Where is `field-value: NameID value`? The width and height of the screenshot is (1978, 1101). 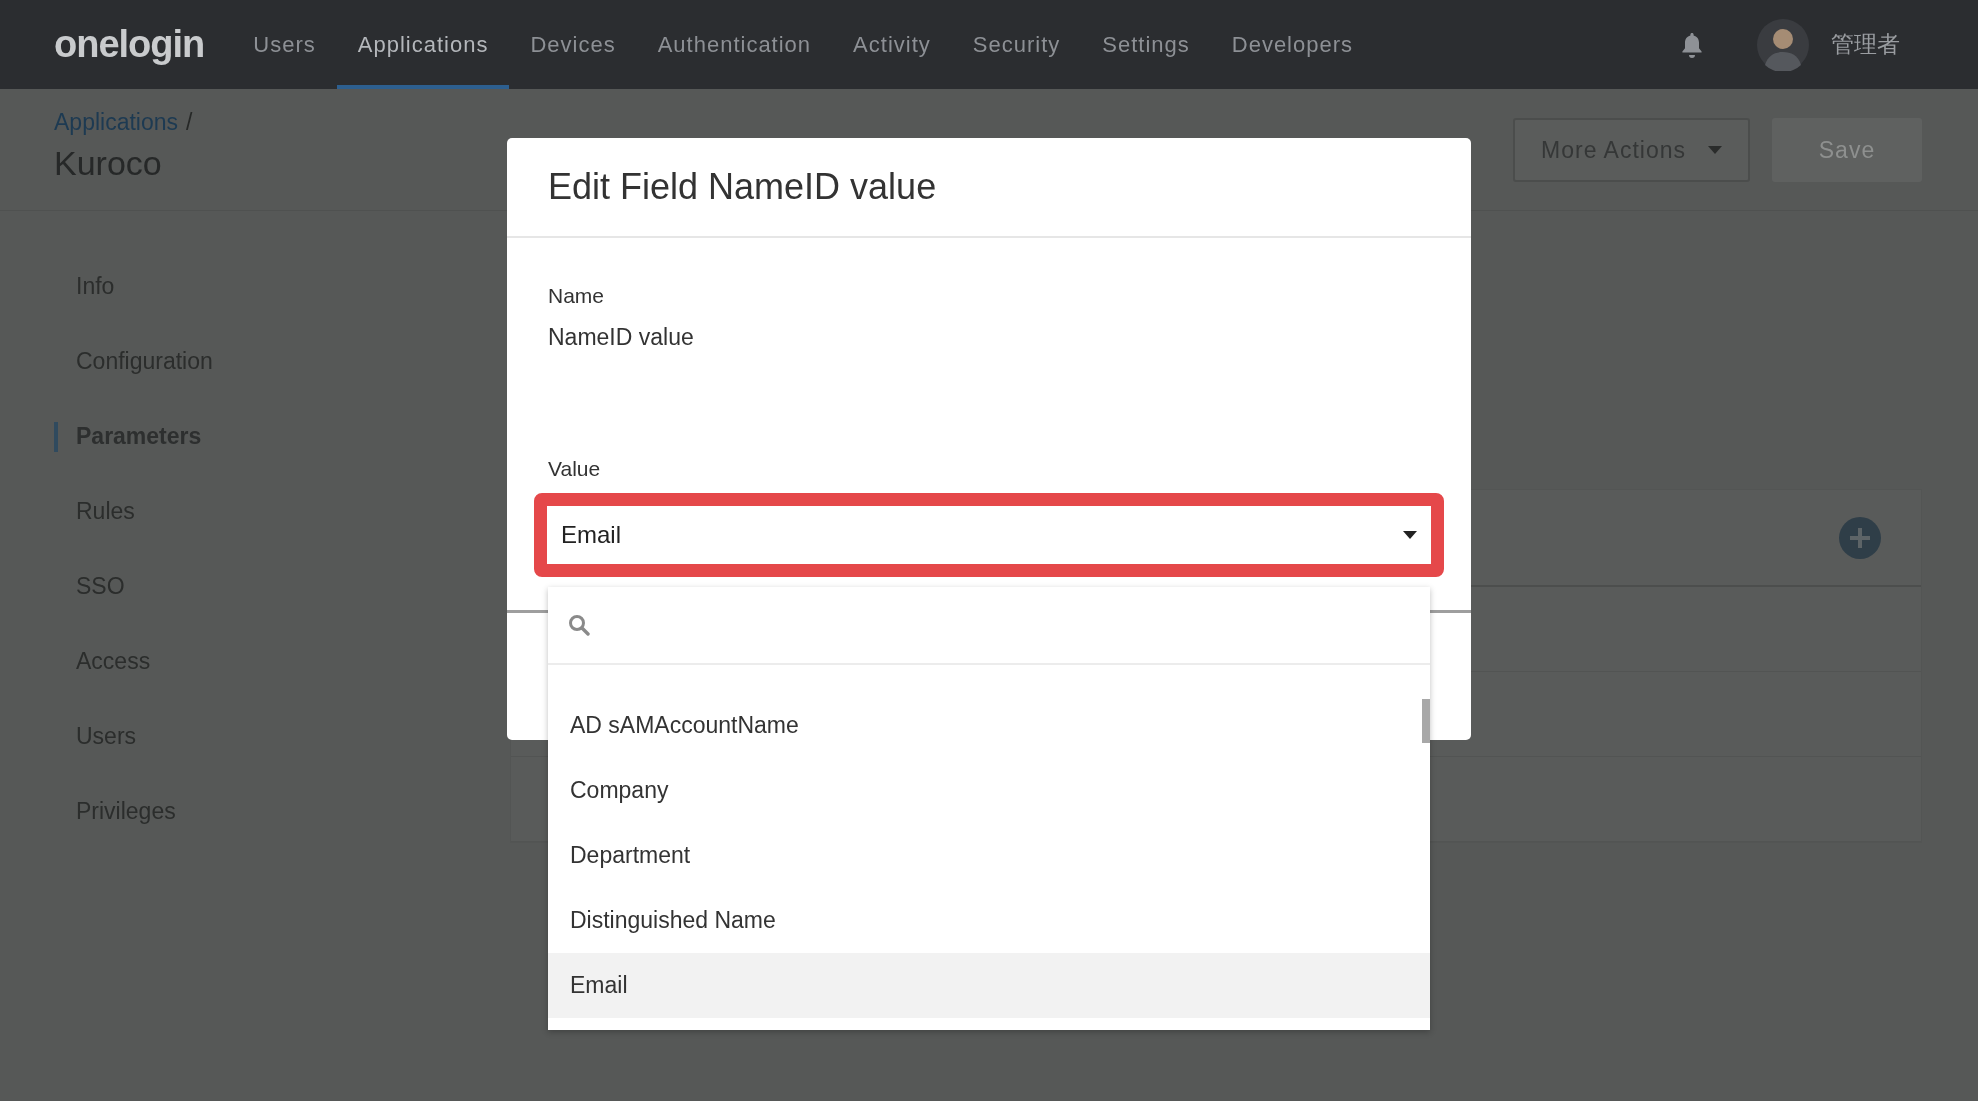
field-value: NameID value is located at coordinates (621, 337).